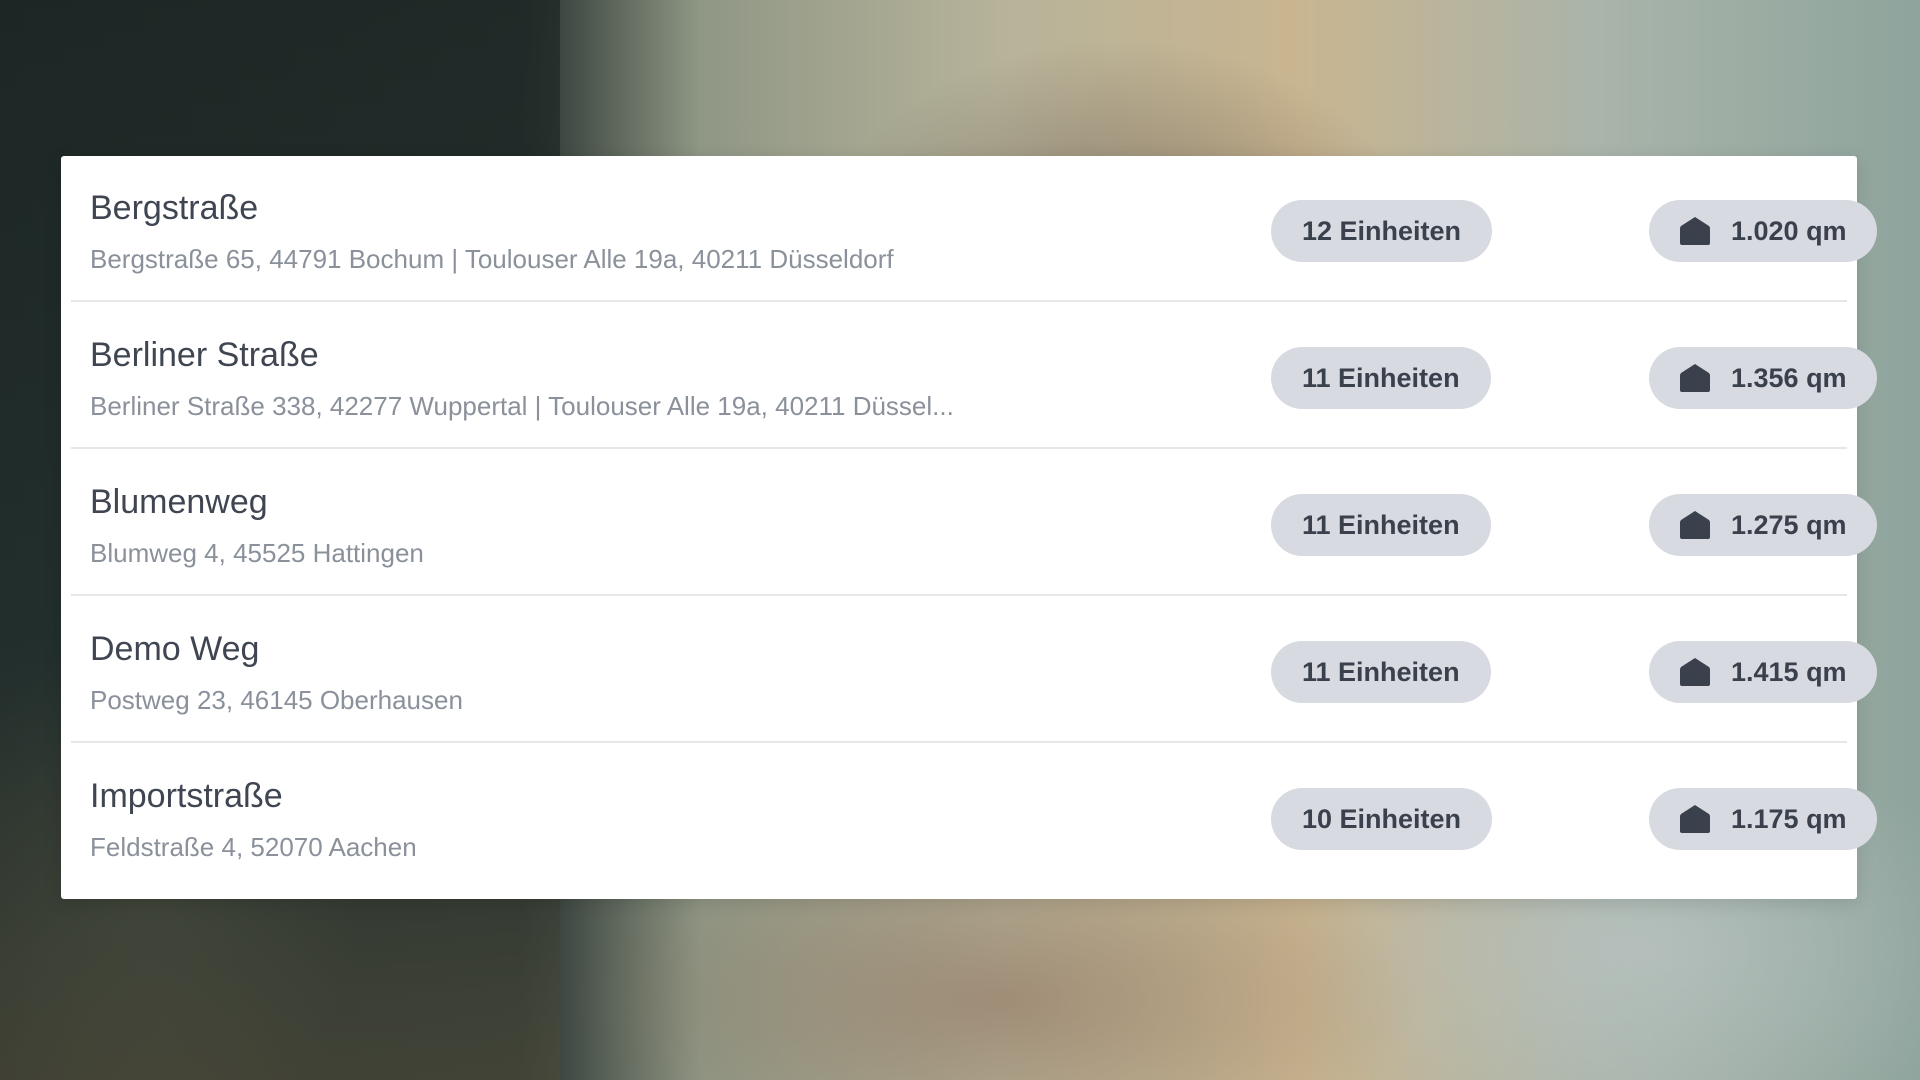  What do you see at coordinates (175, 649) in the screenshot?
I see `property-name: Demo Weg` at bounding box center [175, 649].